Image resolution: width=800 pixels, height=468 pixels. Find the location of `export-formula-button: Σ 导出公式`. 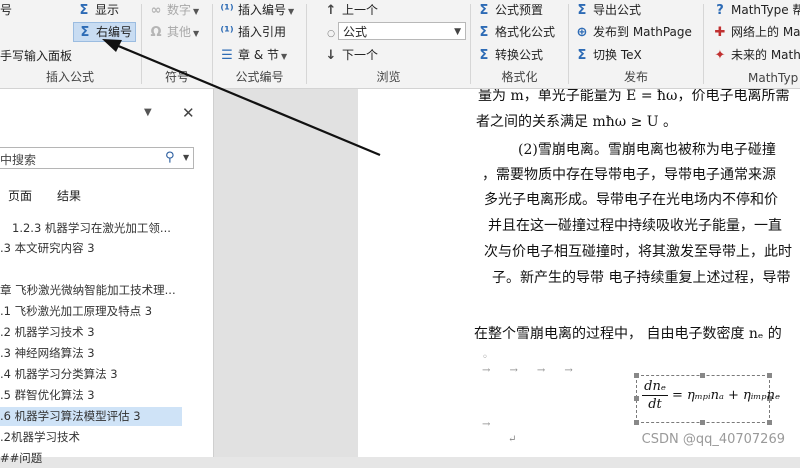

export-formula-button: Σ 导出公式 is located at coordinates (607, 10).